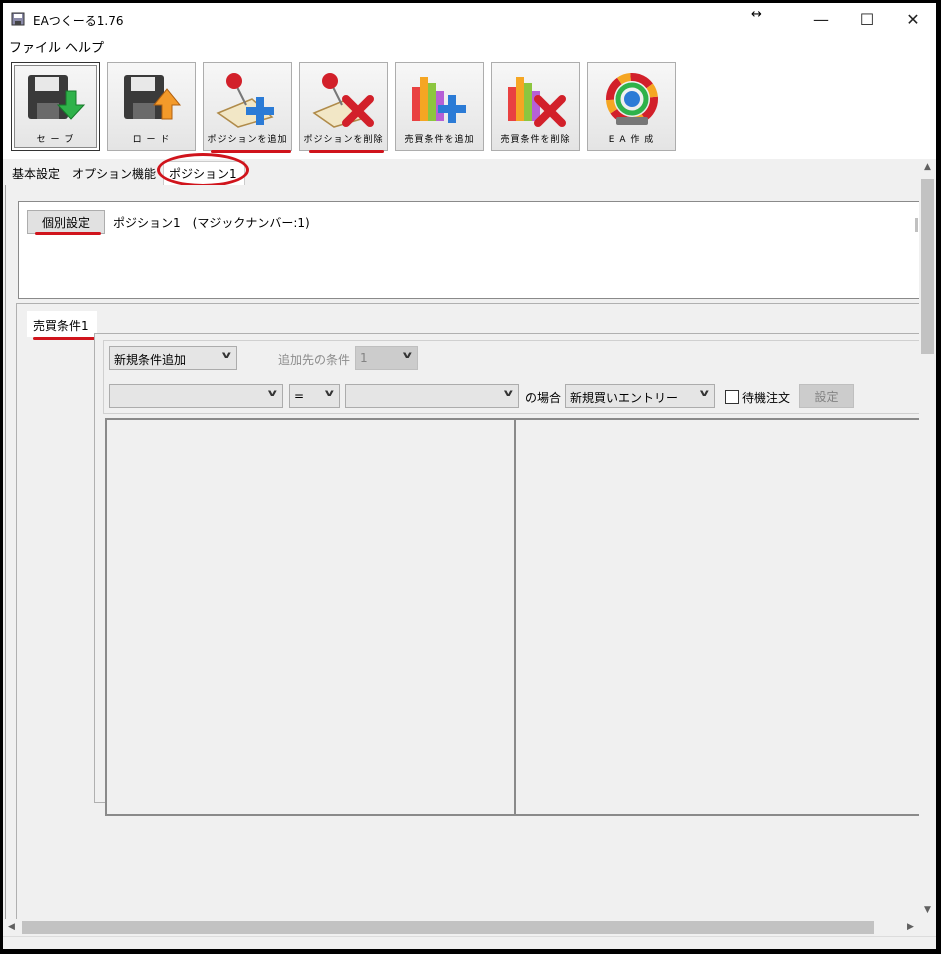 This screenshot has height=954, width=941. I want to click on gear-icon, so click(632, 99).